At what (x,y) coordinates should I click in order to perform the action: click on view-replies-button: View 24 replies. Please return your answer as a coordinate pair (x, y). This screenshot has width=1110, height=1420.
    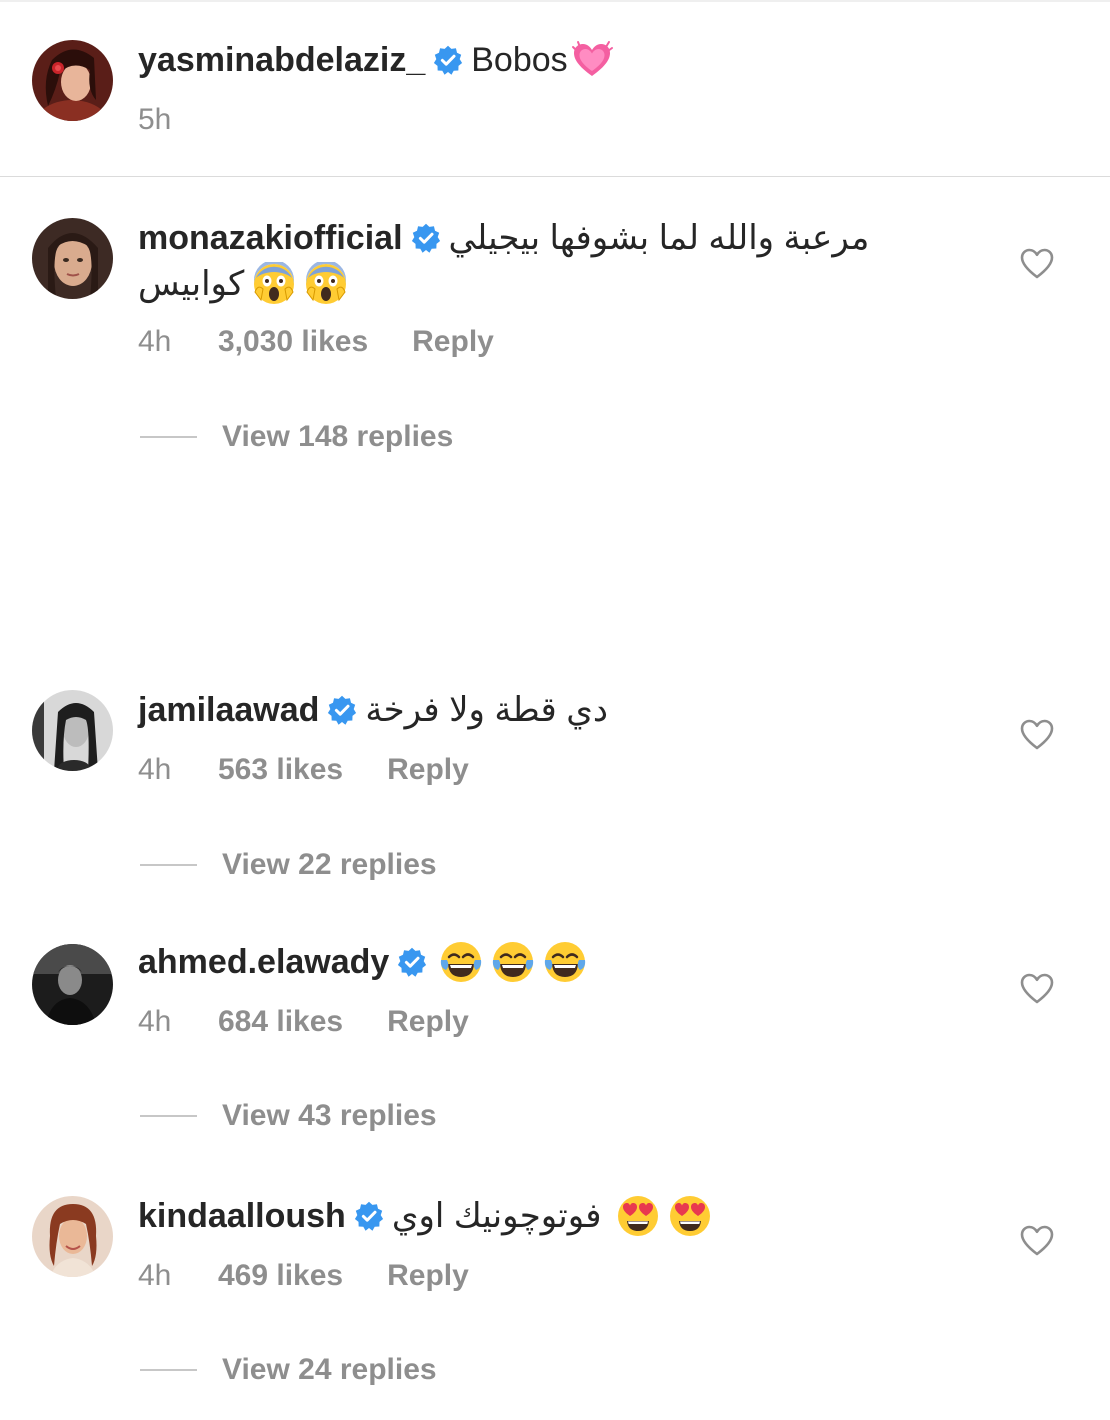
    Looking at the image, I should click on (288, 1370).